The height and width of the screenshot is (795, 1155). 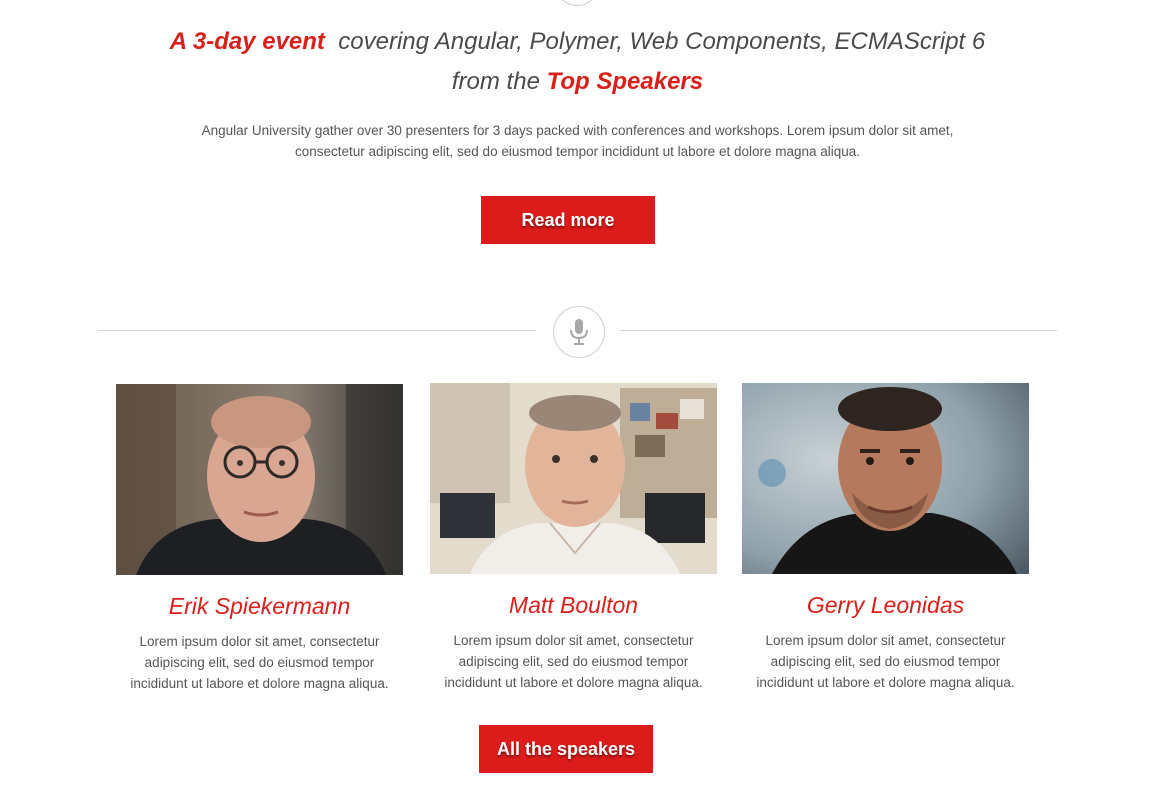 I want to click on top-section-icon-circle, so click(x=577, y=3).